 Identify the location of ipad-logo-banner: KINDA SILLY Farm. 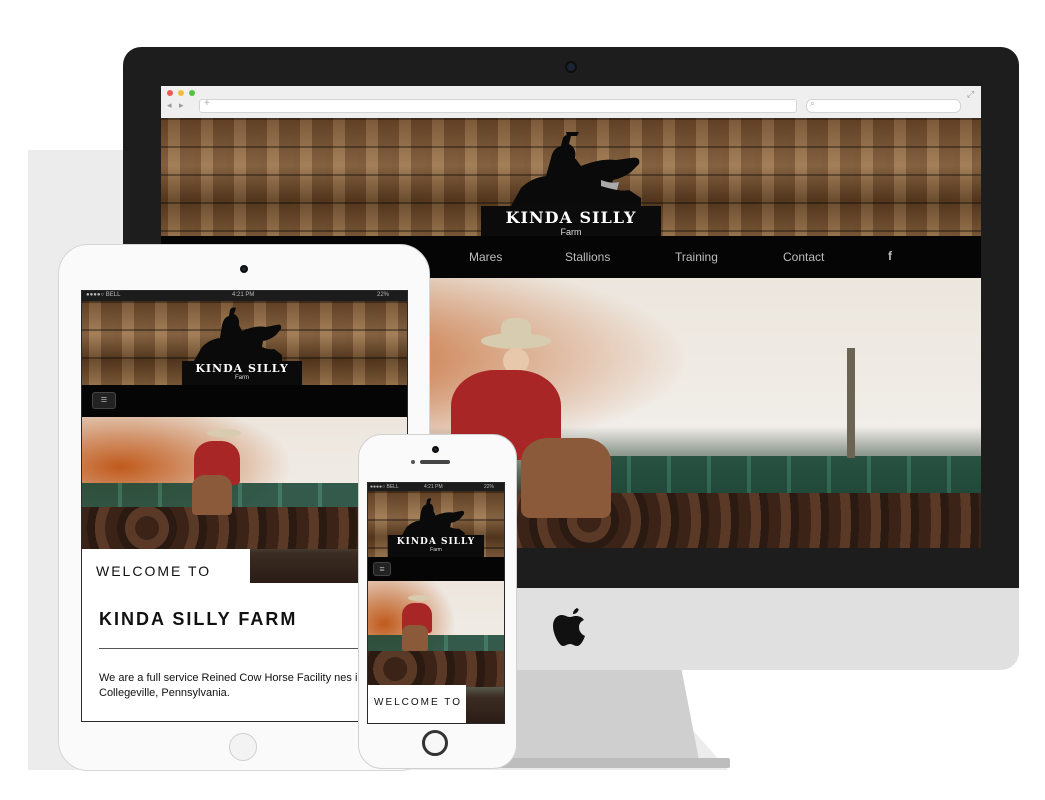
(242, 373).